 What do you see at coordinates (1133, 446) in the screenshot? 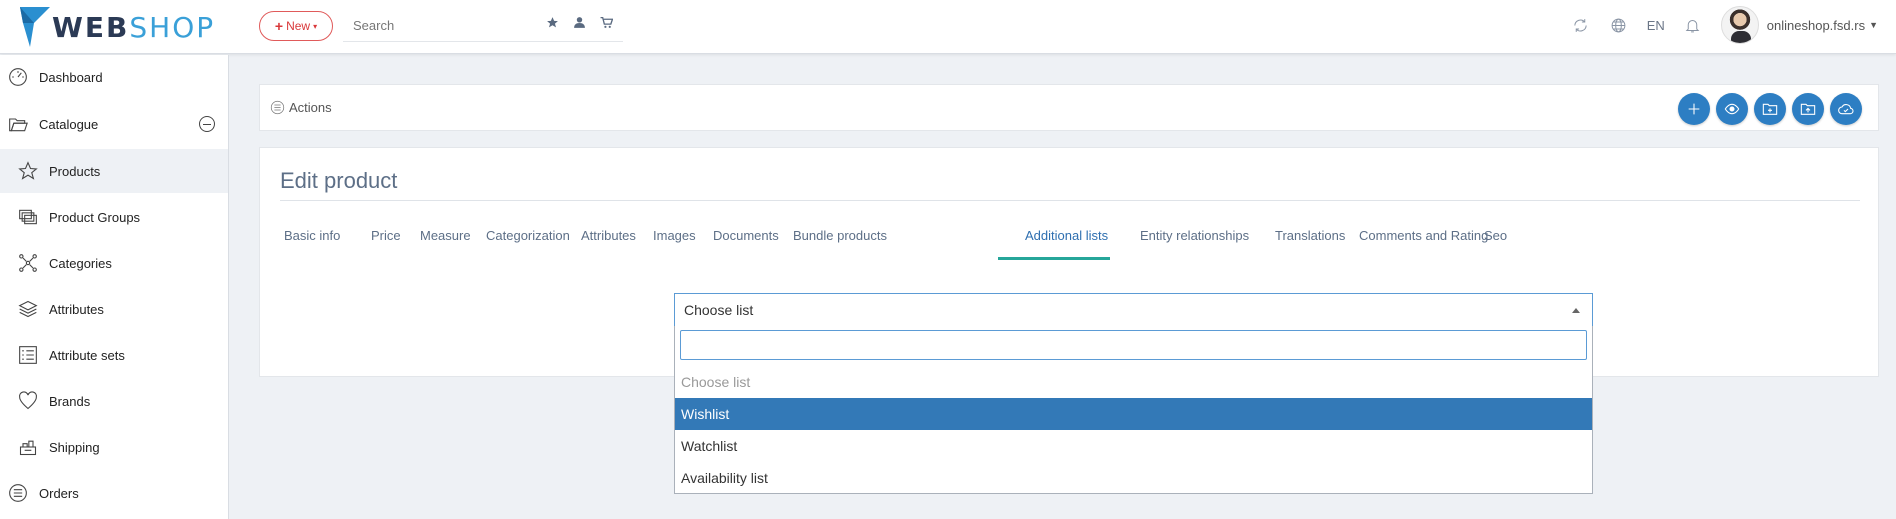
I see `option-watchlist: Watchlist` at bounding box center [1133, 446].